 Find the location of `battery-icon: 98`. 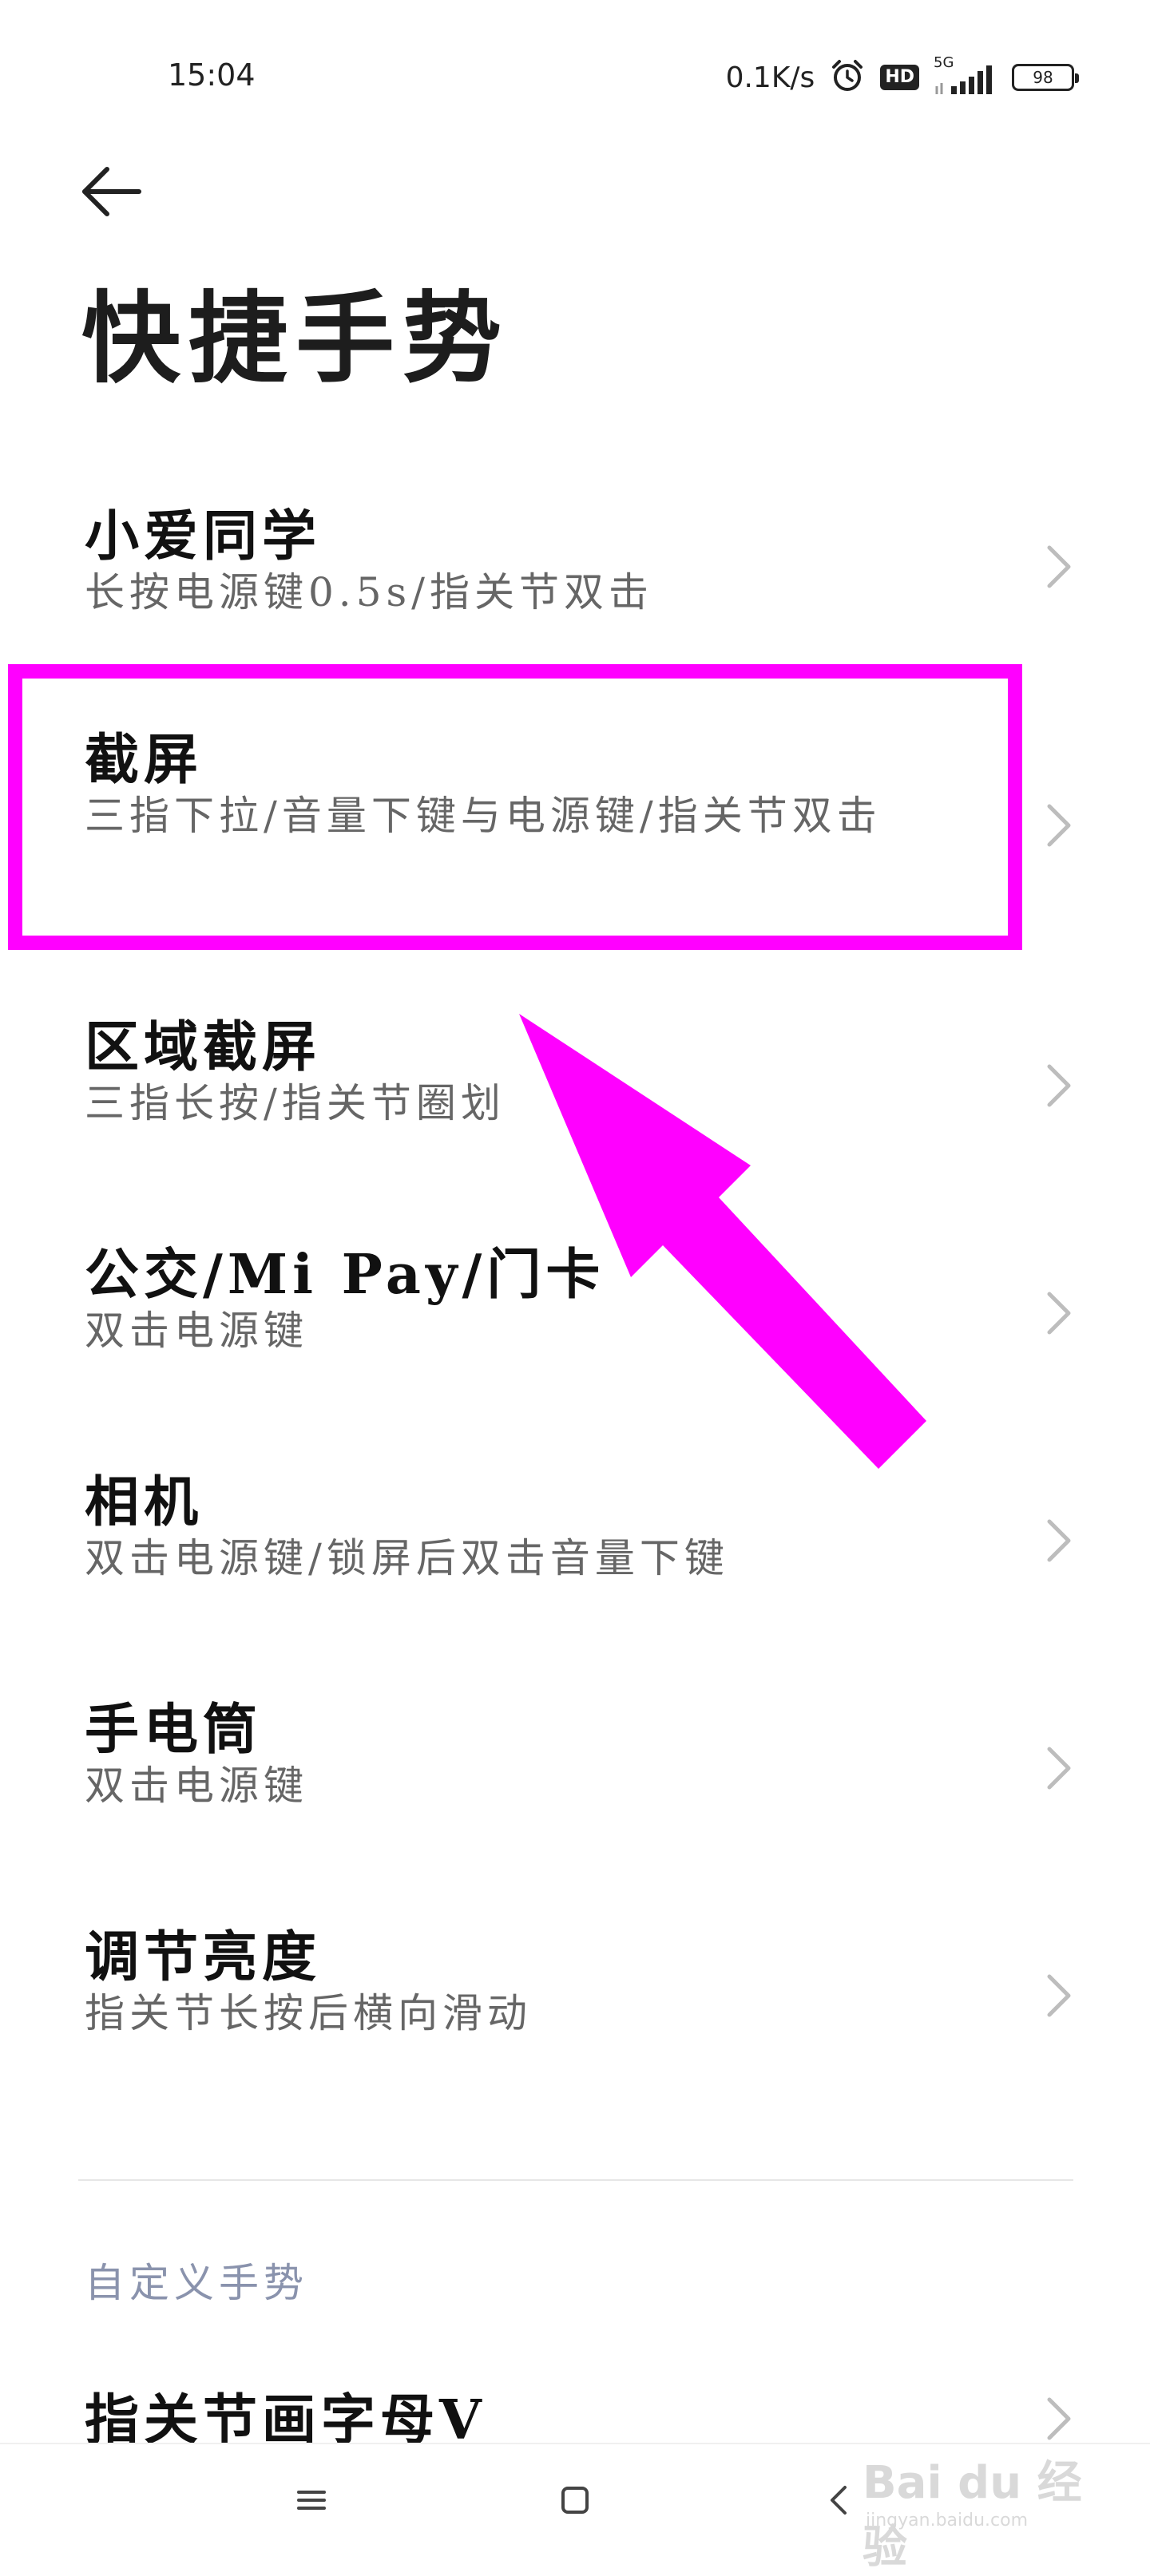

battery-icon: 98 is located at coordinates (1046, 78).